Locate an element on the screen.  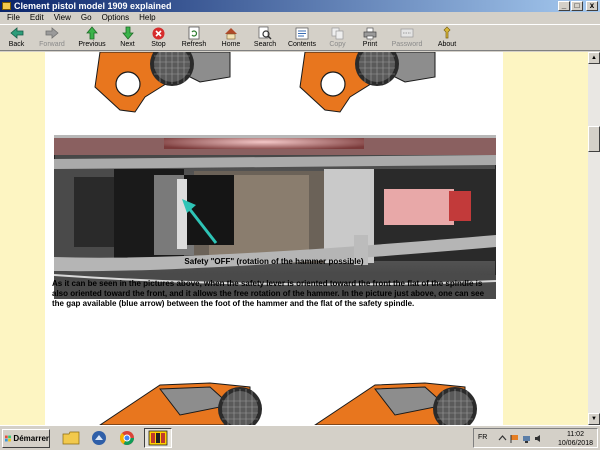
contents-button: Contents is located at coordinates (302, 38).